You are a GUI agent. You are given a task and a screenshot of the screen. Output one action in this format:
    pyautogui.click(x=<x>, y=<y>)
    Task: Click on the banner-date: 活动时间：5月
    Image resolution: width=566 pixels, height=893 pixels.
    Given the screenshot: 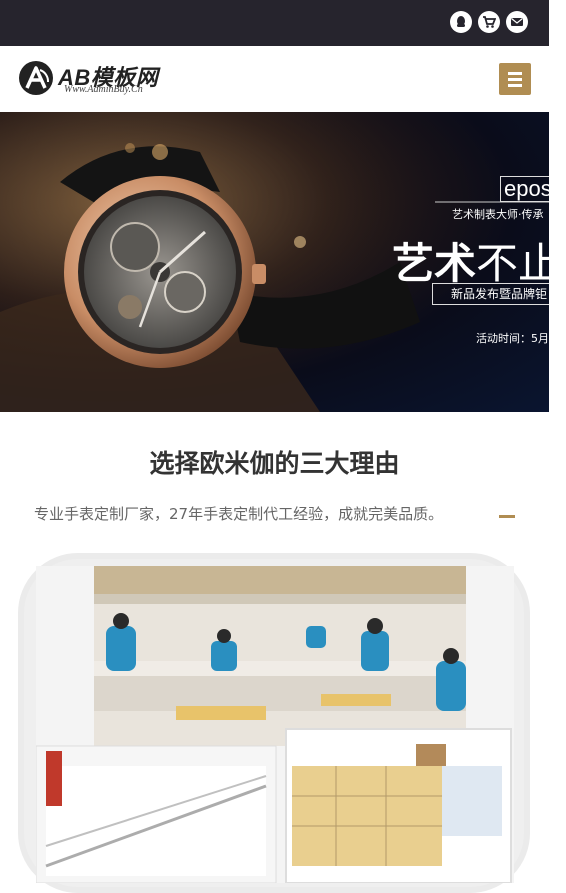 What is the action you would take?
    pyautogui.click(x=512, y=338)
    